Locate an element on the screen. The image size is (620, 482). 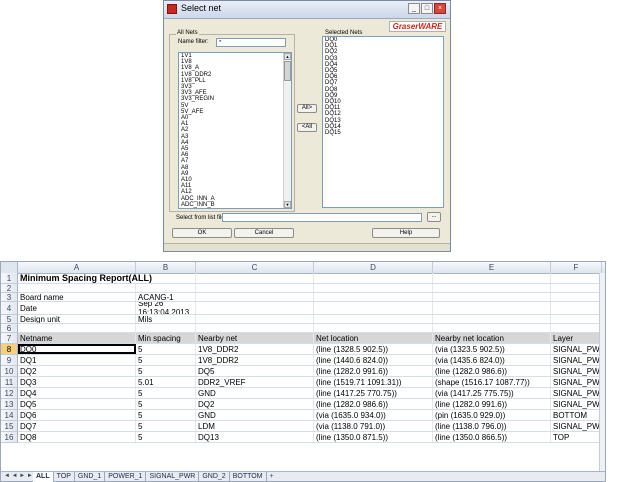
all-nets-scrollbar: ▲ ▼ is located at coordinates (287, 130).